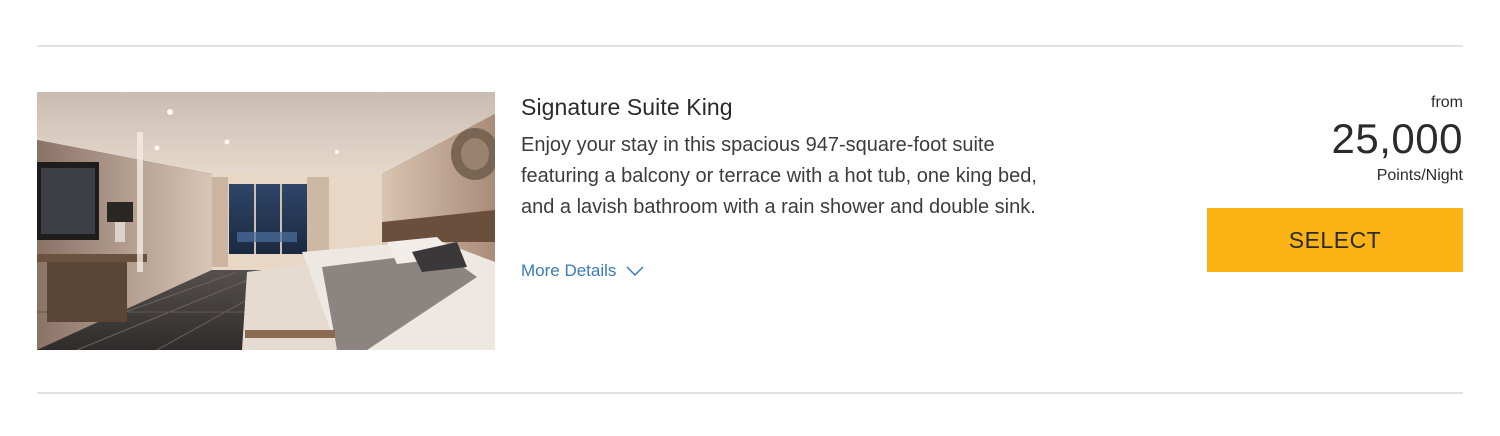 Image resolution: width=1500 pixels, height=436 pixels. I want to click on price-block: from 25,000 Points/Night, so click(1335, 140).